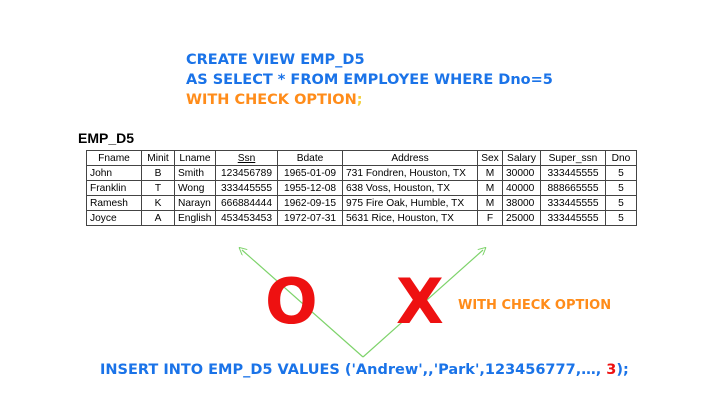  What do you see at coordinates (622, 370) in the screenshot?
I see `insert-suffix: );` at bounding box center [622, 370].